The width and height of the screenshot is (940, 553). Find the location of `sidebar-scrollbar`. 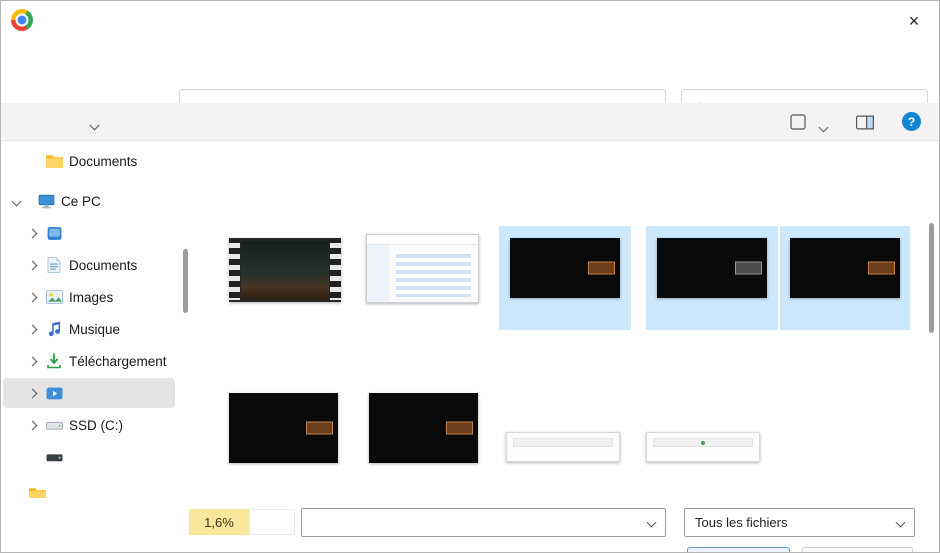

sidebar-scrollbar is located at coordinates (185, 281).